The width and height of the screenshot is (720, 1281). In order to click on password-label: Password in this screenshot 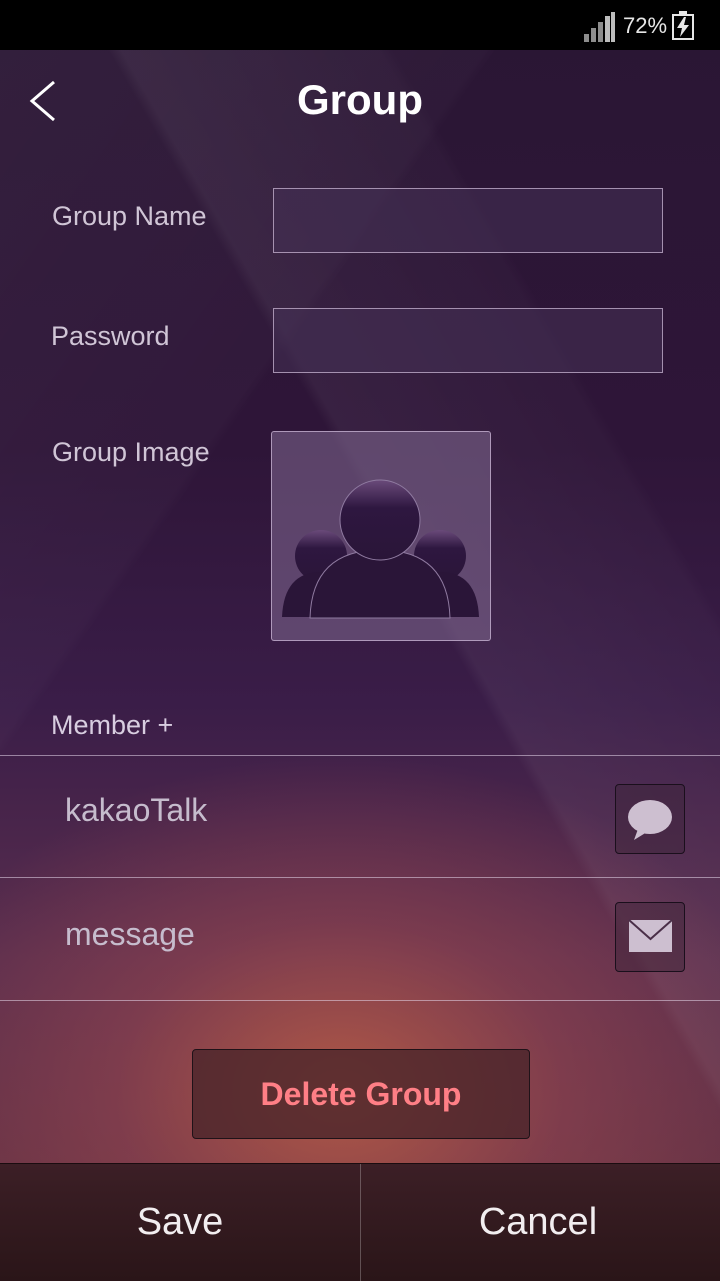, I will do `click(110, 336)`.